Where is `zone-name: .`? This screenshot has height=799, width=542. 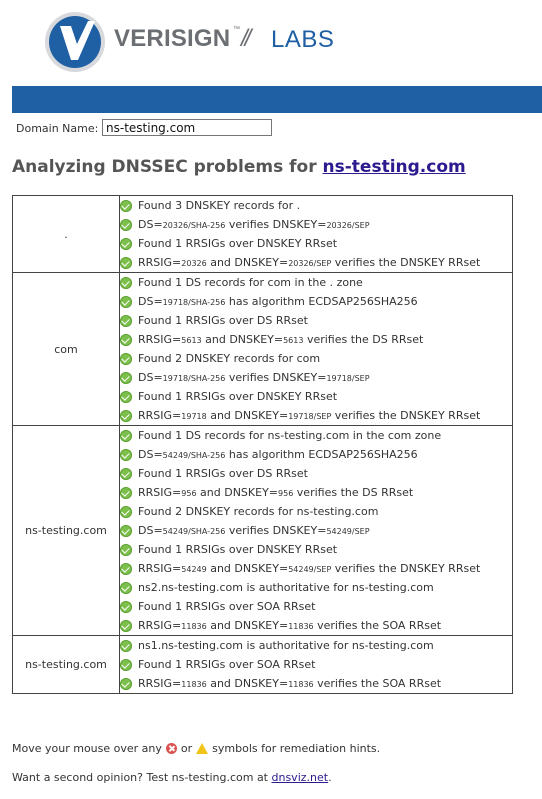 zone-name: . is located at coordinates (66, 234).